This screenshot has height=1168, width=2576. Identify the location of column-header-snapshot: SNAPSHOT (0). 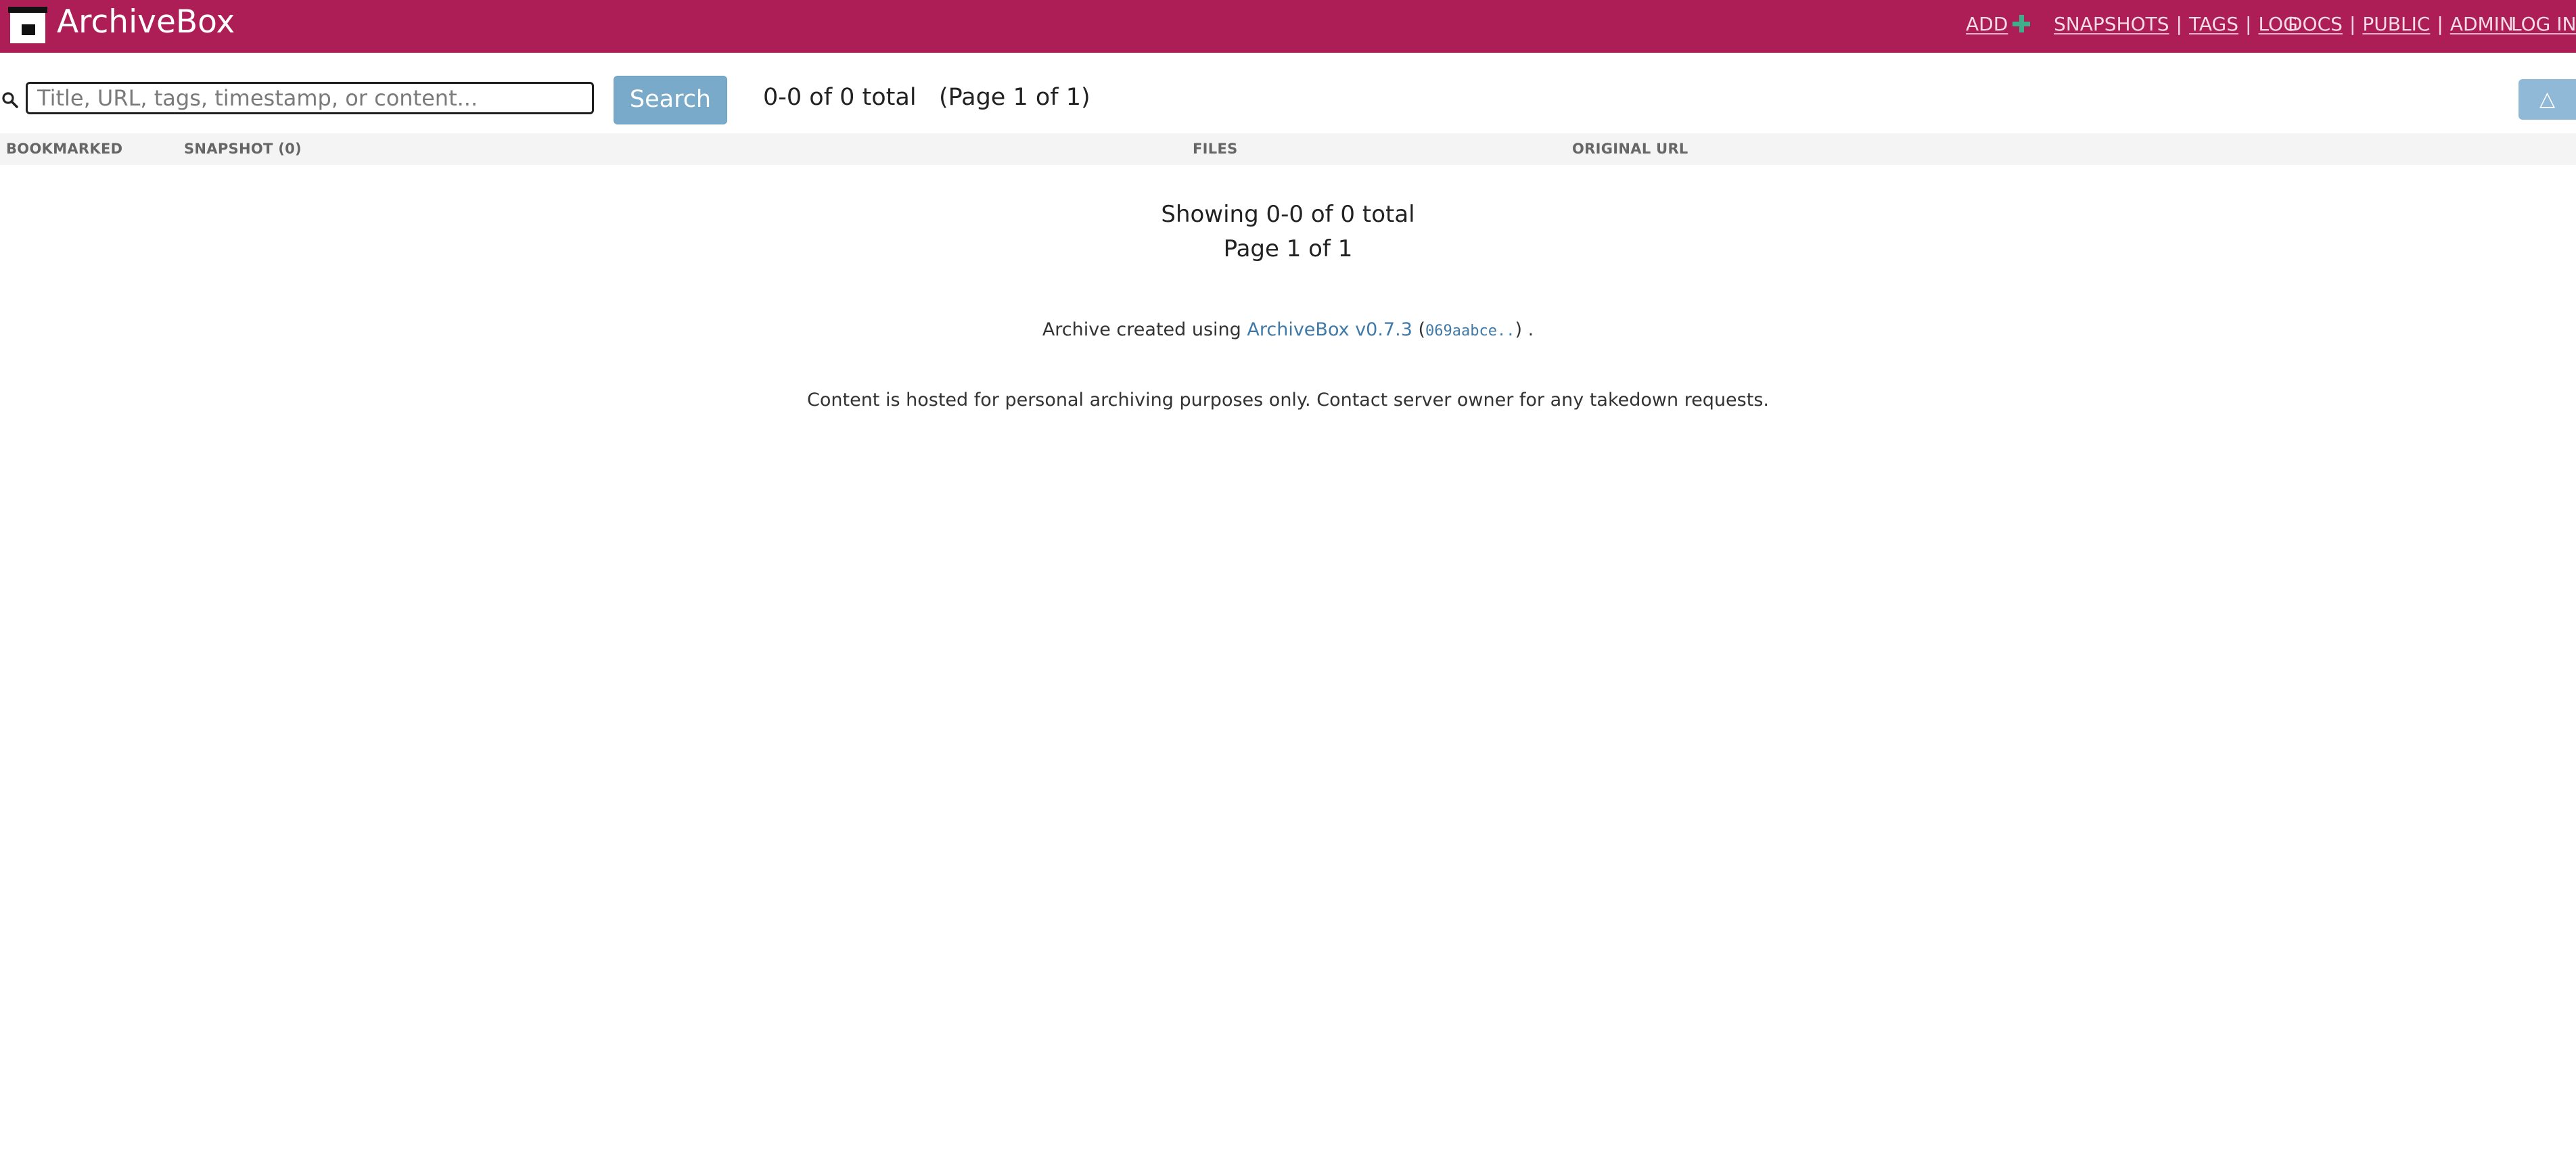
(243, 149).